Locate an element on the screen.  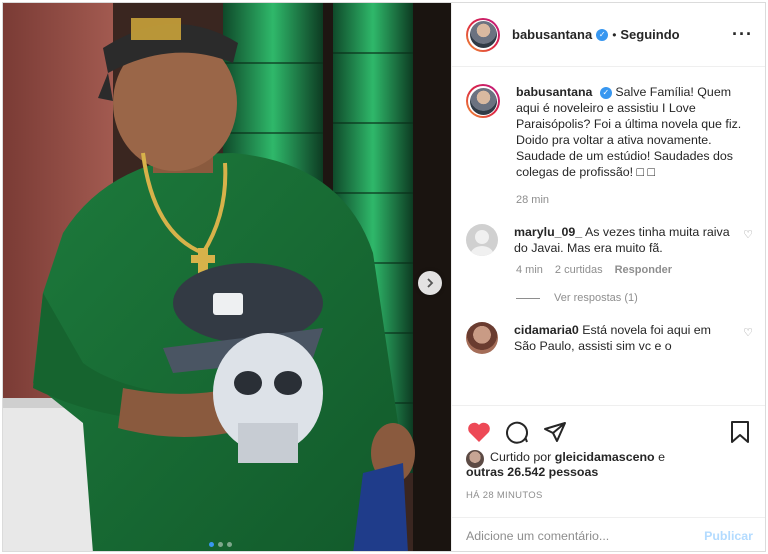
author-avatar is located at coordinates (483, 34).